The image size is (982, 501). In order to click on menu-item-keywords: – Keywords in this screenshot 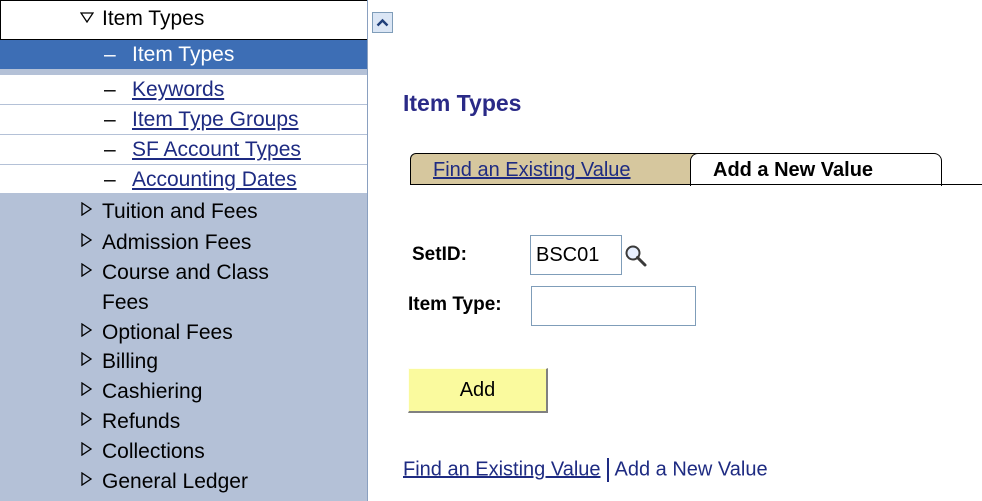, I will do `click(184, 89)`.